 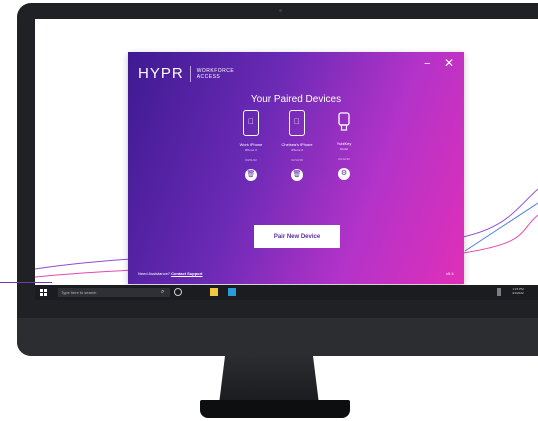 I want to click on settings-icon: ⚙, so click(x=344, y=174).